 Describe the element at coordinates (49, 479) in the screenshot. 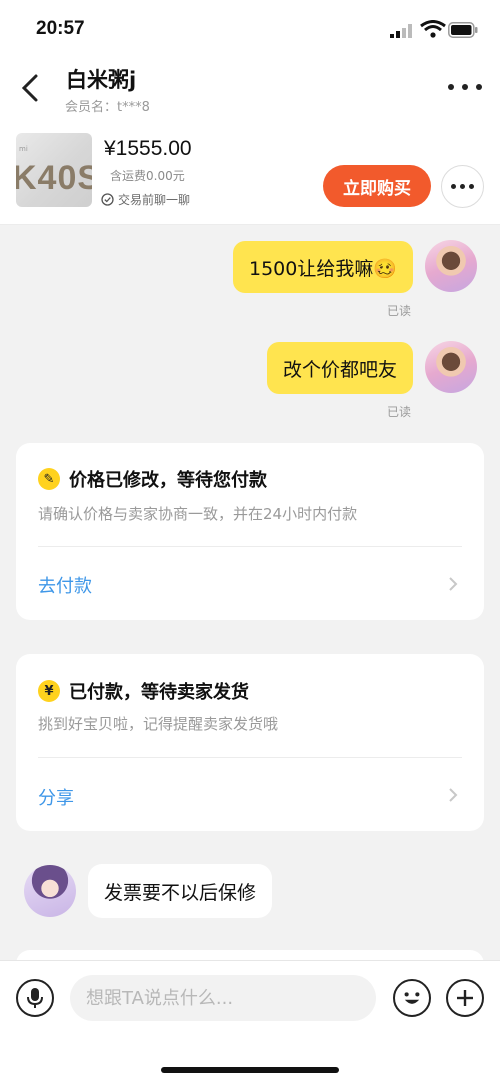

I see `price-edit-icon: ✎` at that location.